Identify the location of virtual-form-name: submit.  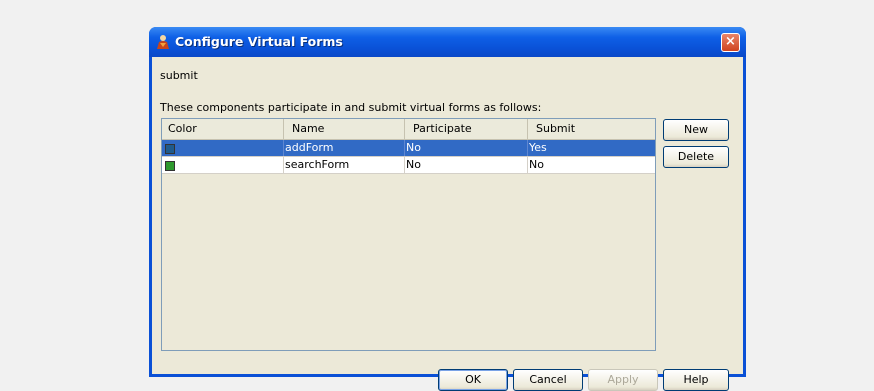
(179, 75).